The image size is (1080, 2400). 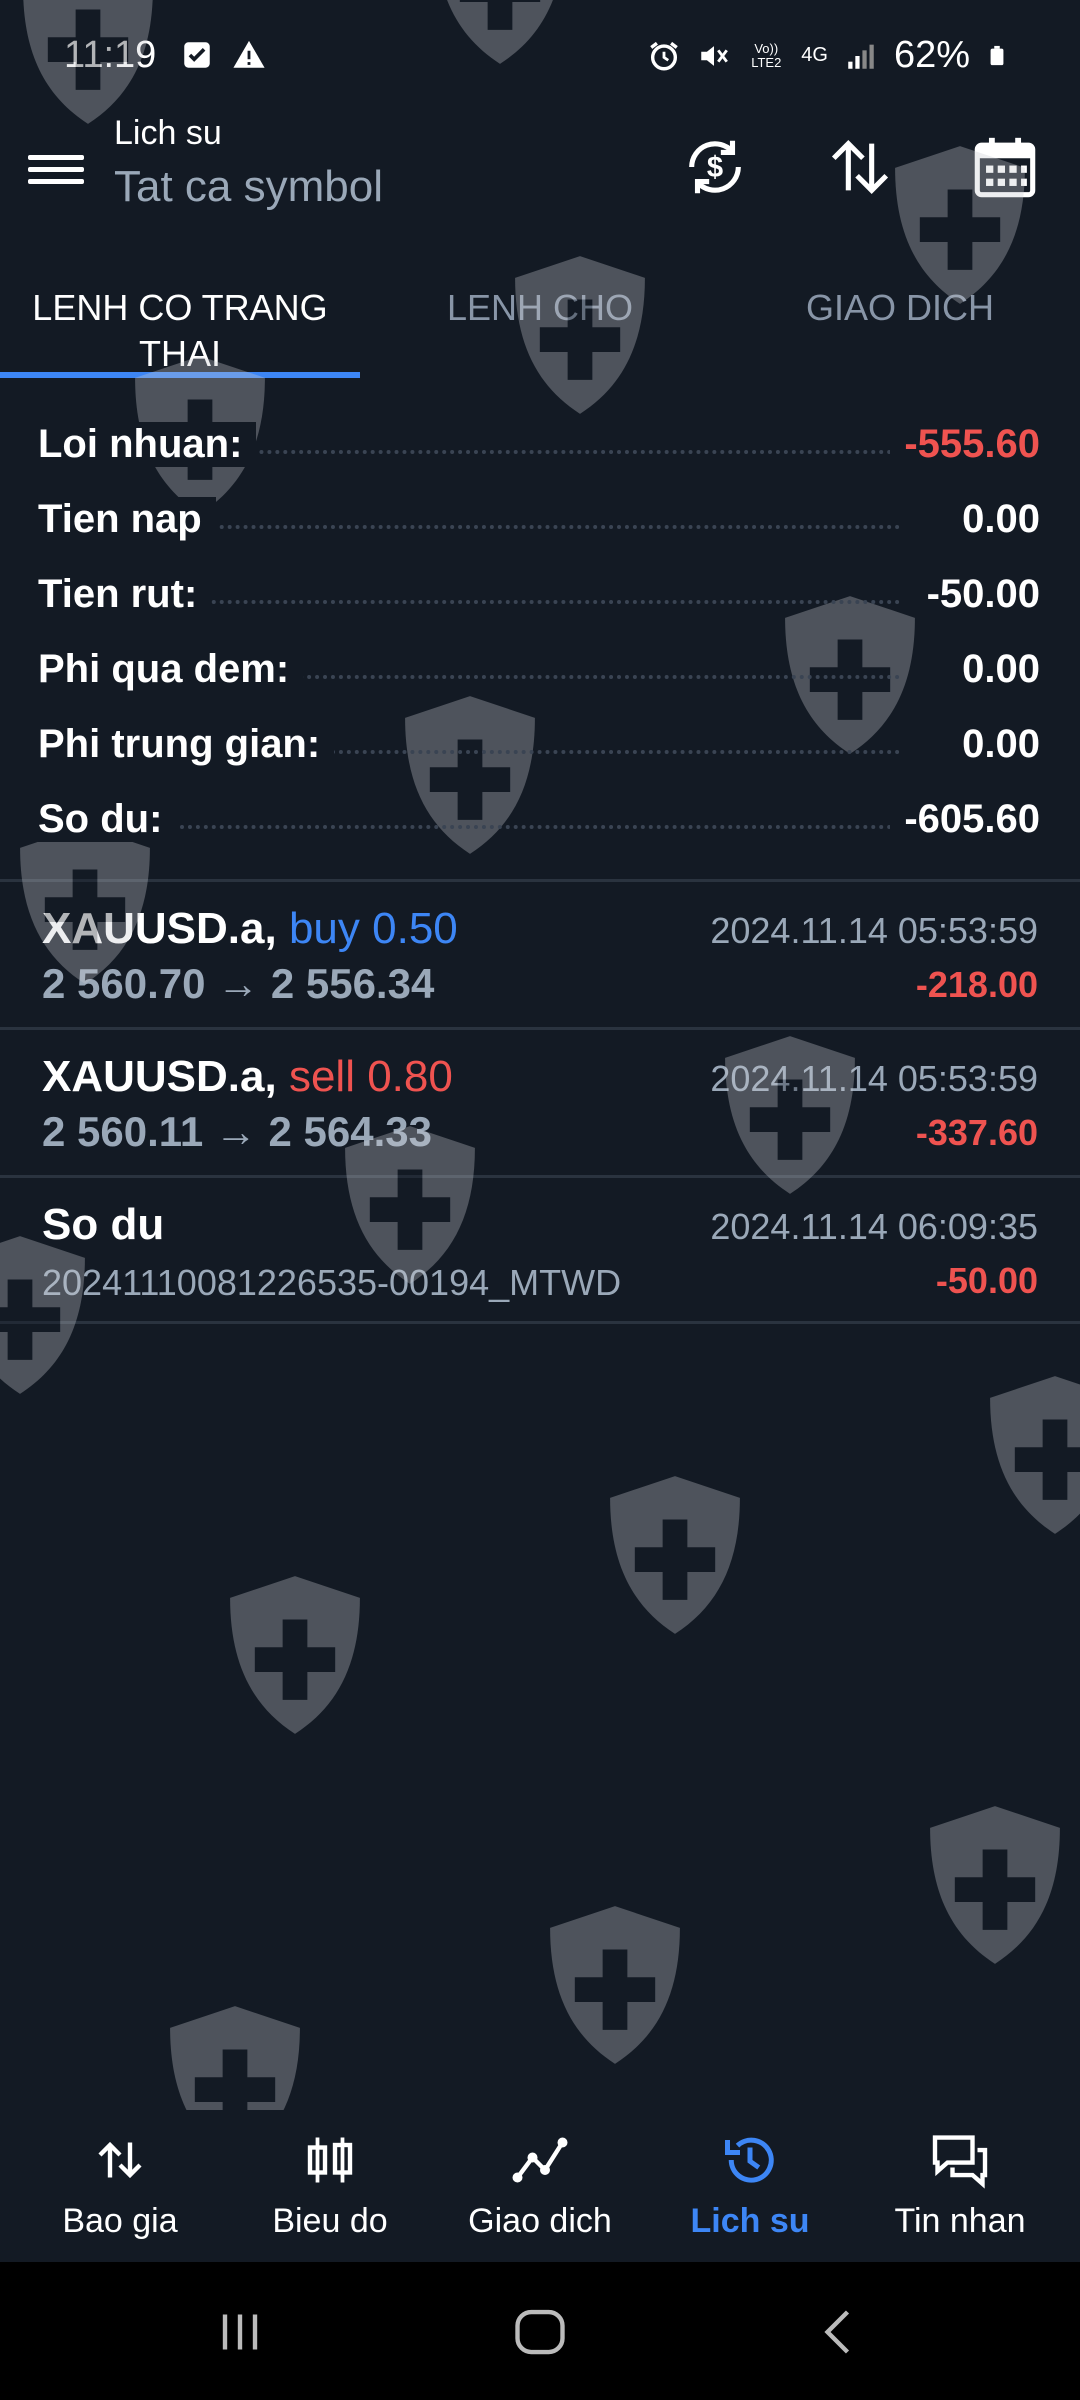 I want to click on recent-apps-icon, so click(x=240, y=2332).